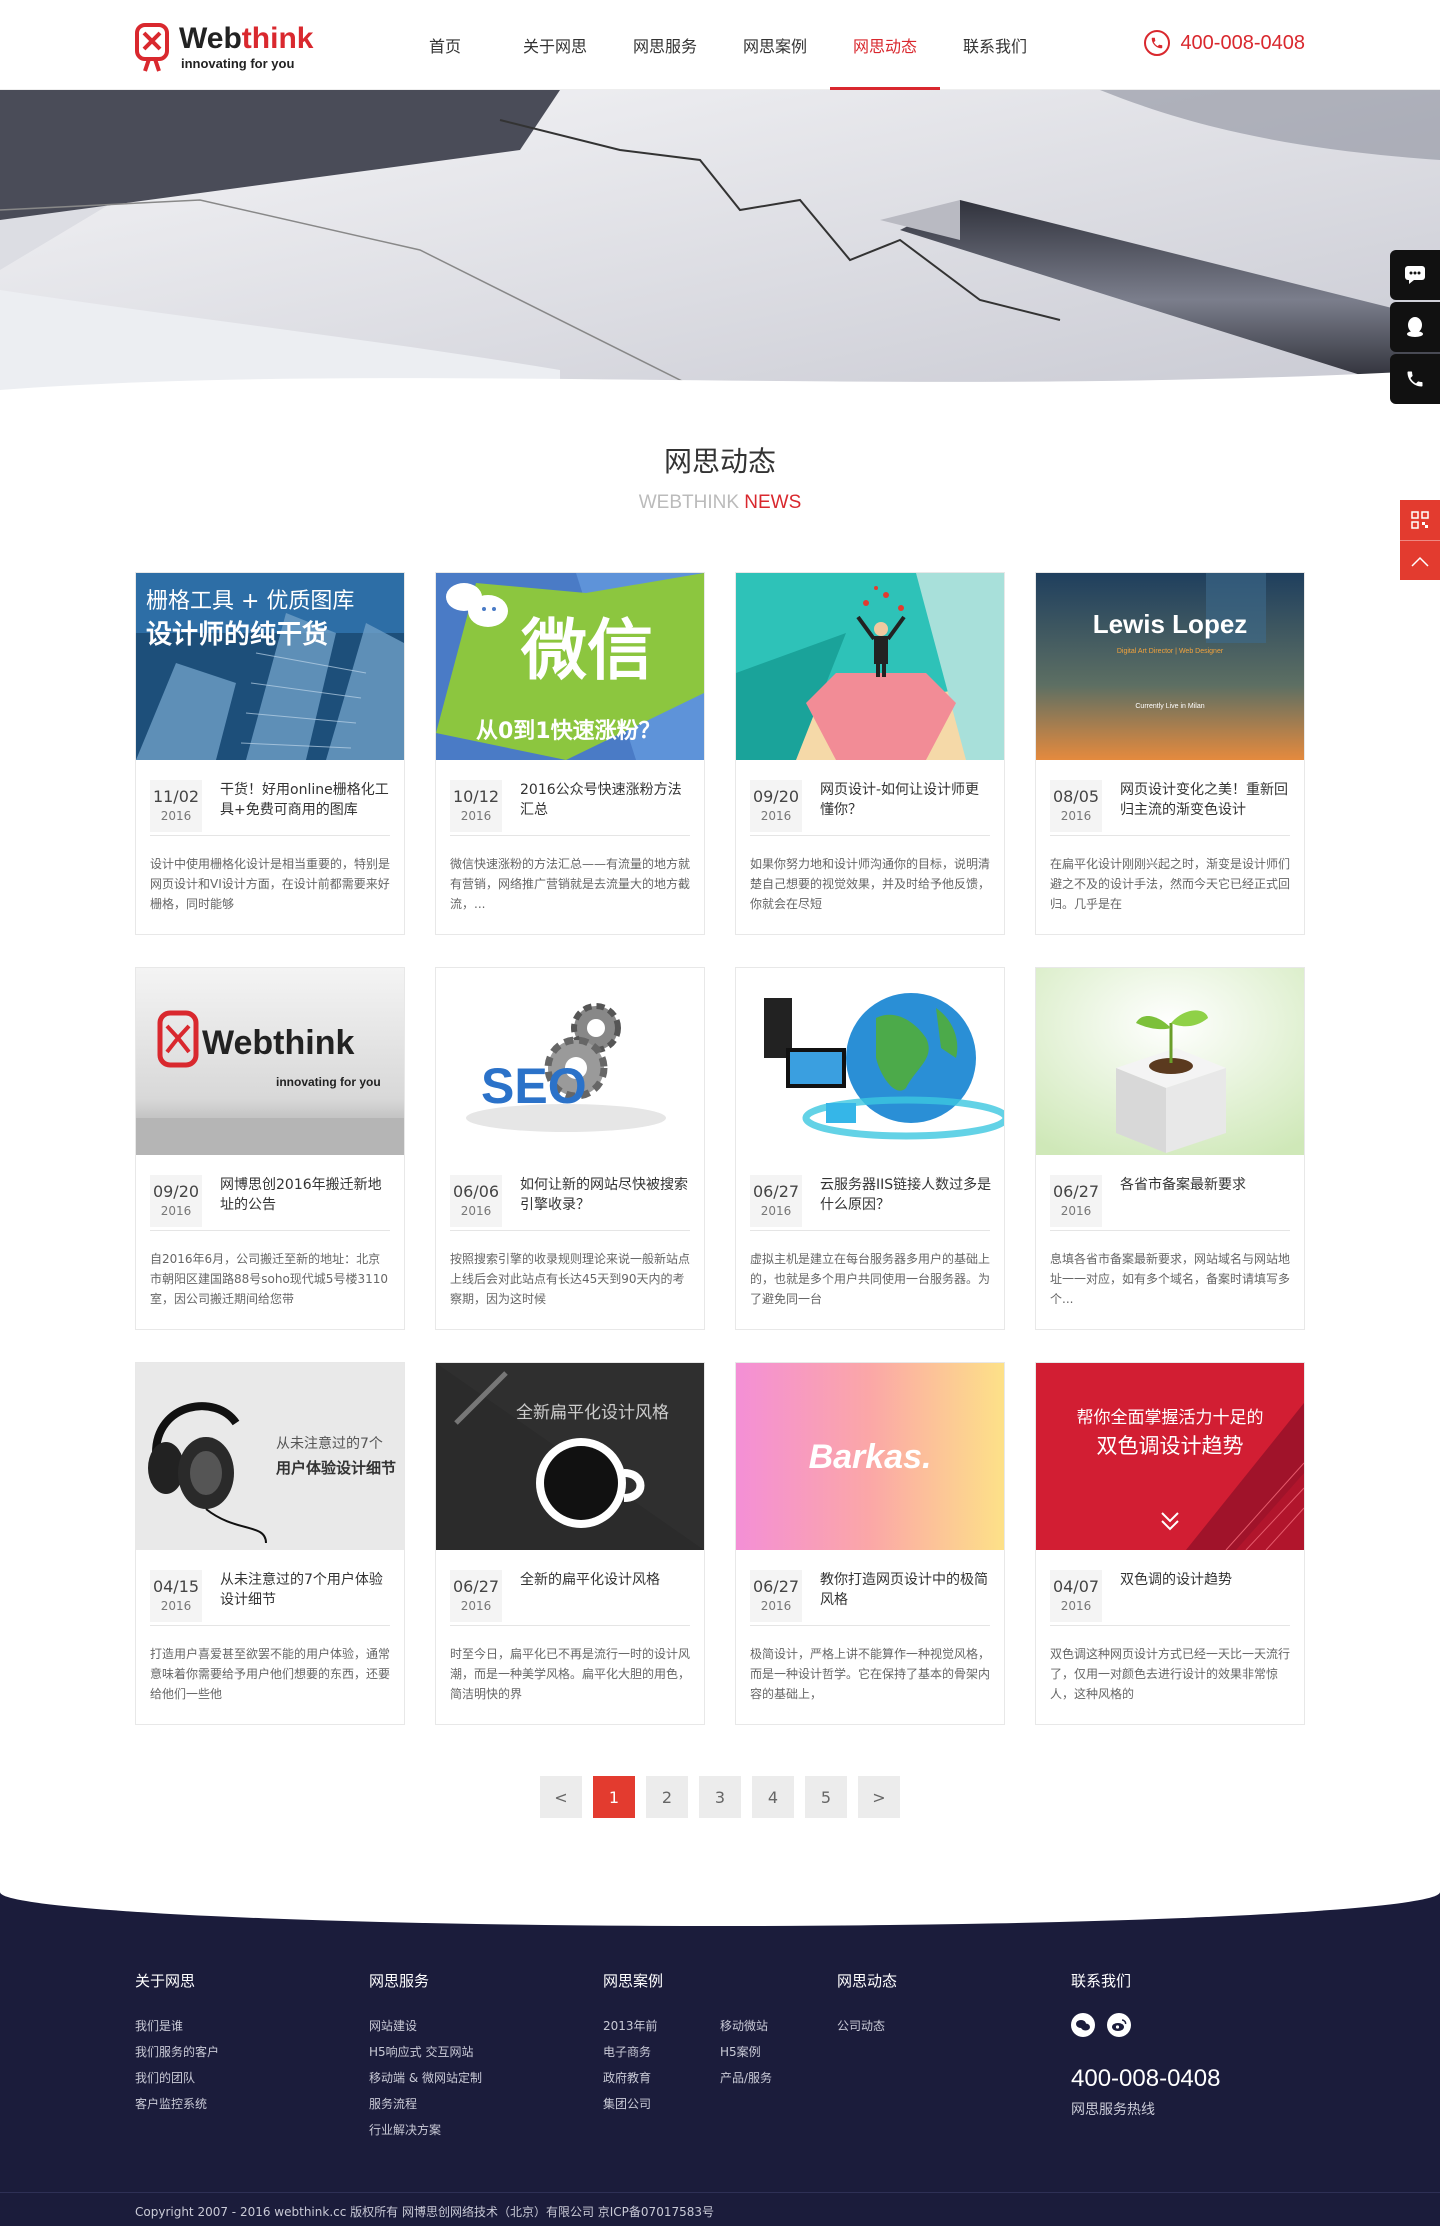 Image resolution: width=1440 pixels, height=2226 pixels. What do you see at coordinates (561, 1797) in the screenshot?
I see `prev-page-button: <` at bounding box center [561, 1797].